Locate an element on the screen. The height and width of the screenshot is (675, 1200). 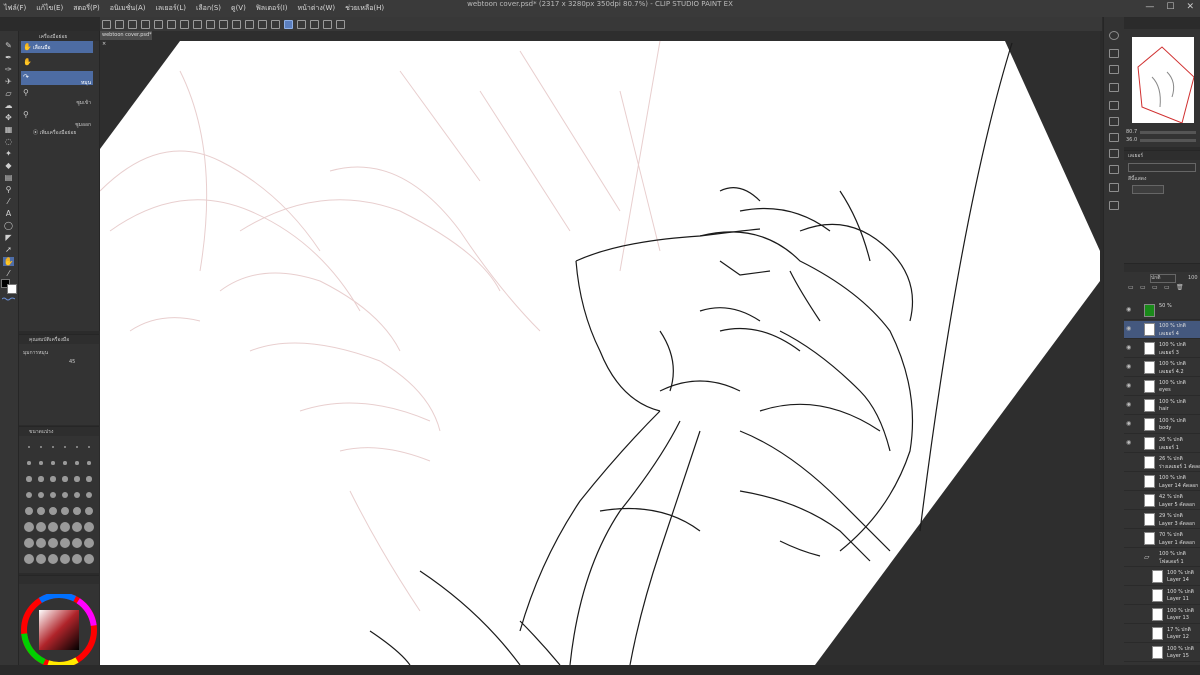
eyedropper-small-icon: ⁄ is located at coordinates (8, 273).